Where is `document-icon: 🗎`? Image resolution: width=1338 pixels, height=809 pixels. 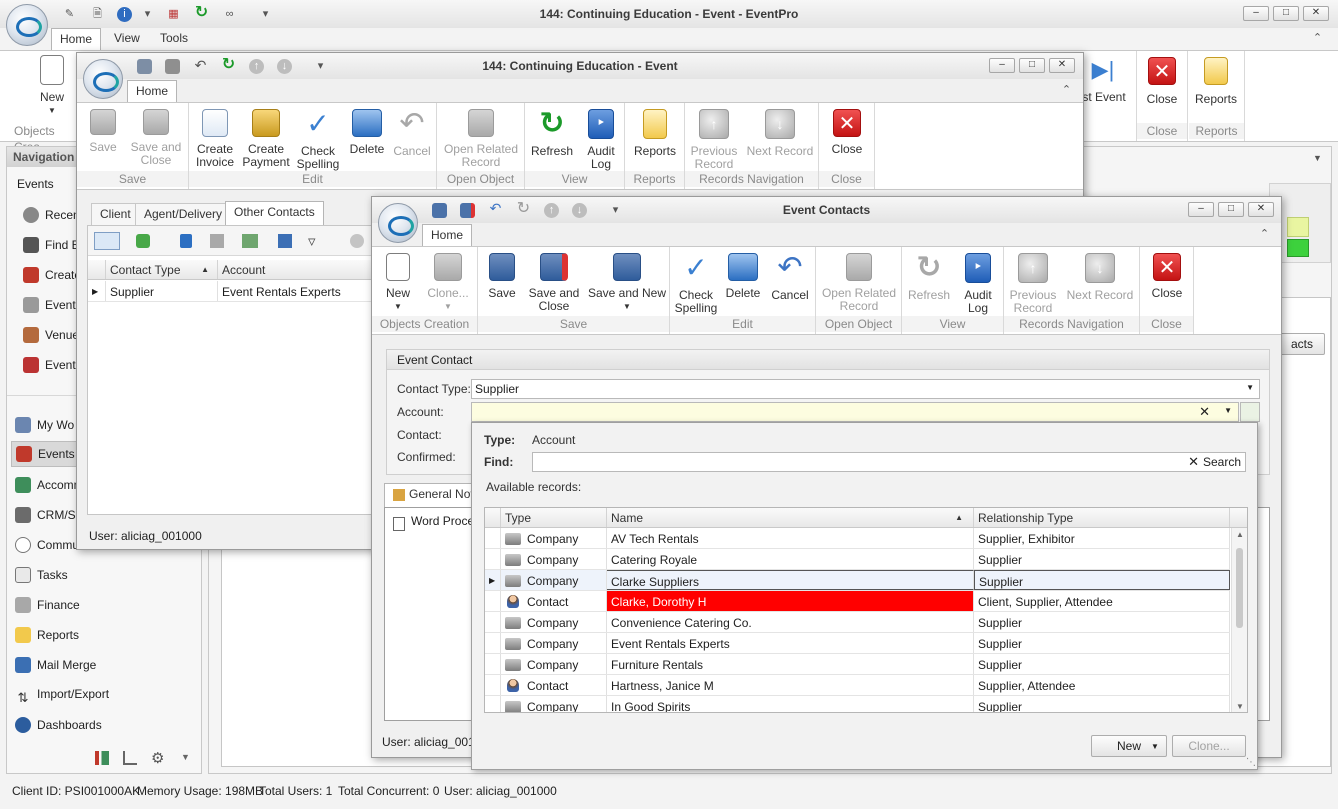 document-icon: 🗎 is located at coordinates (97, 14).